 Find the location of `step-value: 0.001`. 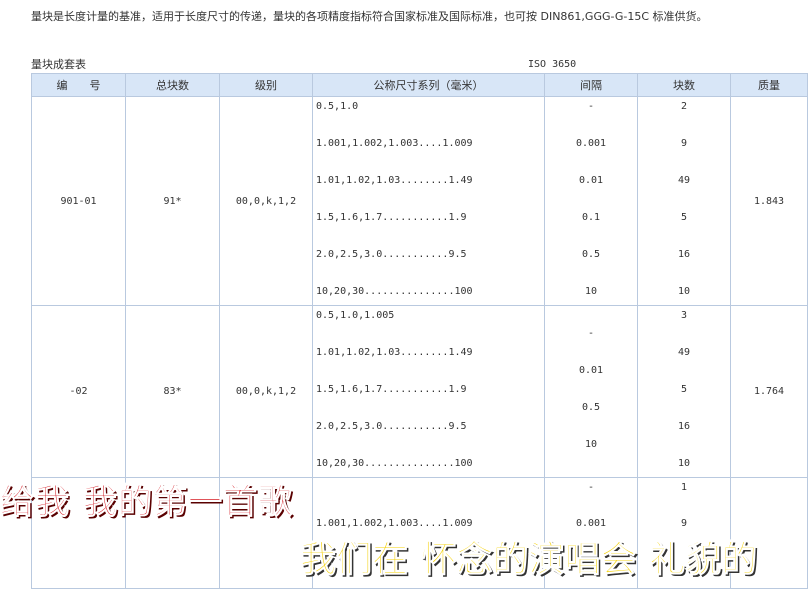

step-value: 0.001 is located at coordinates (591, 143).